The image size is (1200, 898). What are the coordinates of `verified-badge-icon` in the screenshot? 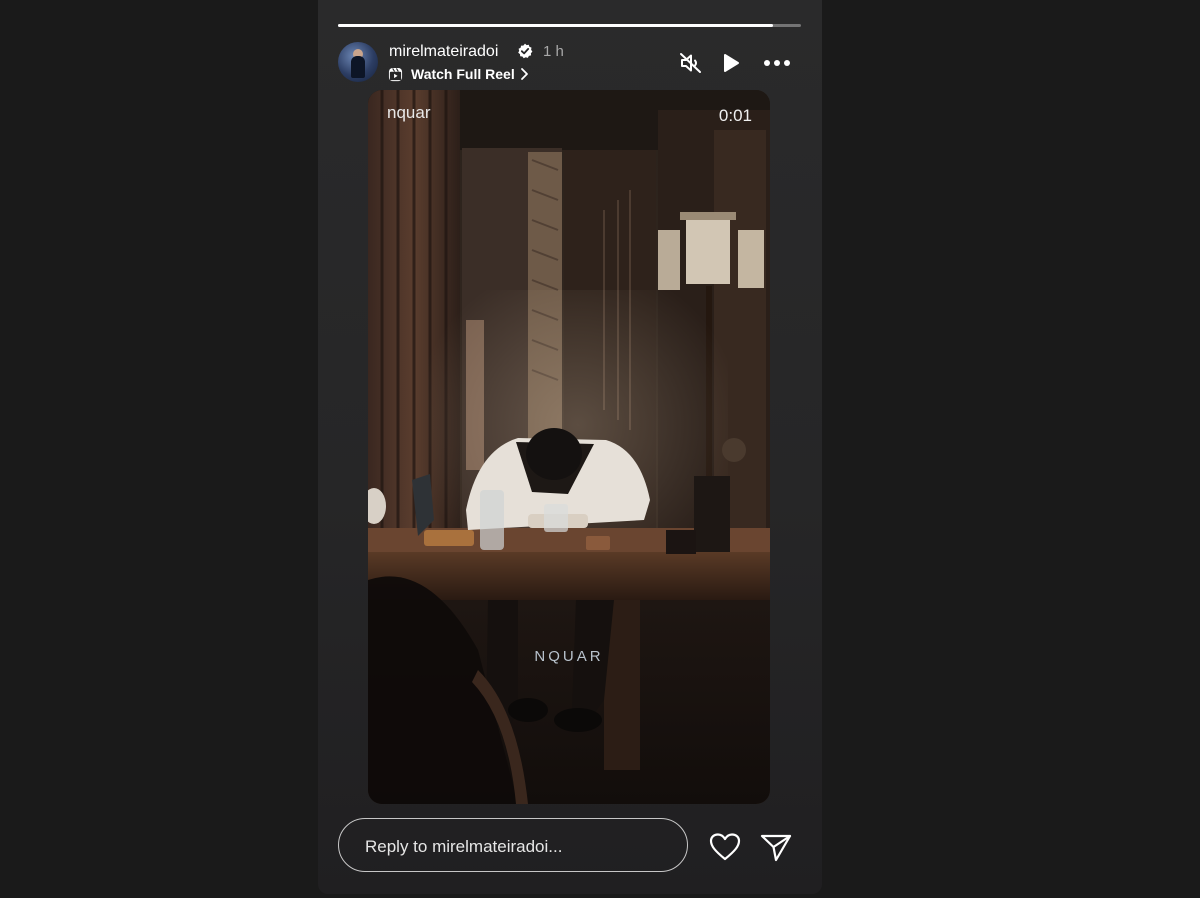 It's located at (525, 51).